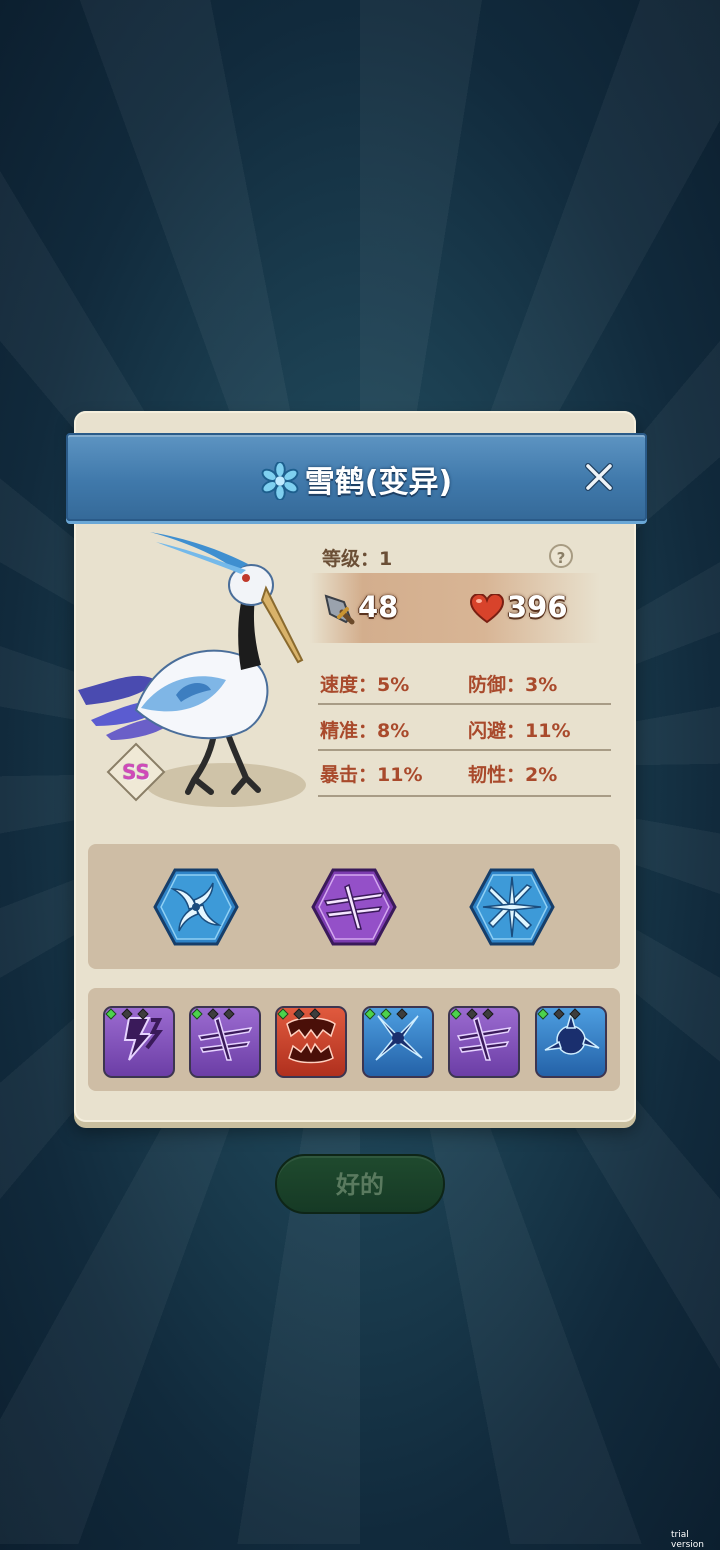 This screenshot has width=720, height=1550. Describe the element at coordinates (537, 607) in the screenshot. I see `hp-value: 396` at that location.